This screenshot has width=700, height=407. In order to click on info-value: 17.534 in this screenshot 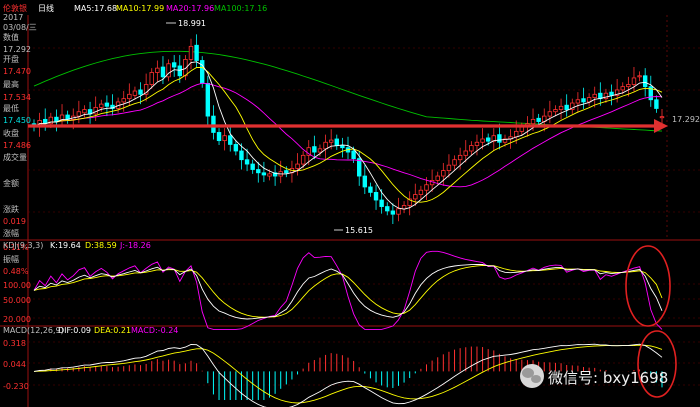, I will do `click(17, 97)`.